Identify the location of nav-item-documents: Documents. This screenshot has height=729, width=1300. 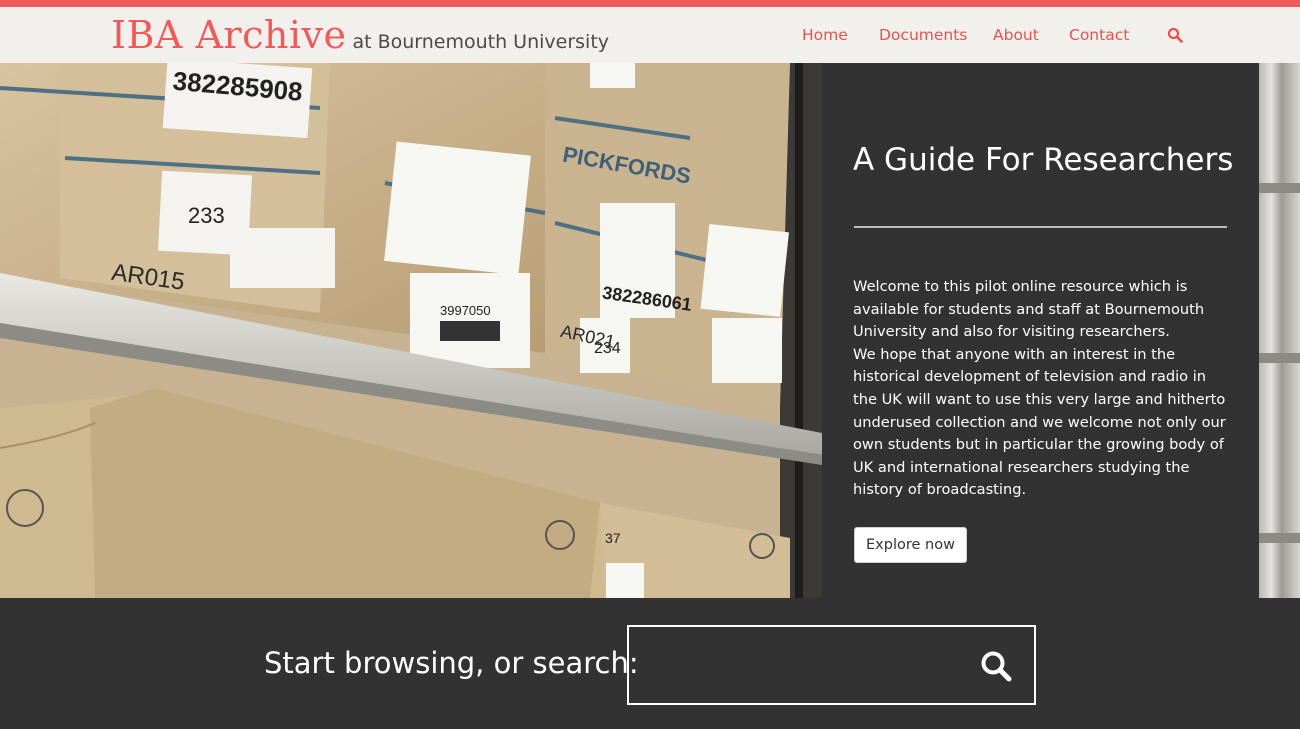
(923, 35).